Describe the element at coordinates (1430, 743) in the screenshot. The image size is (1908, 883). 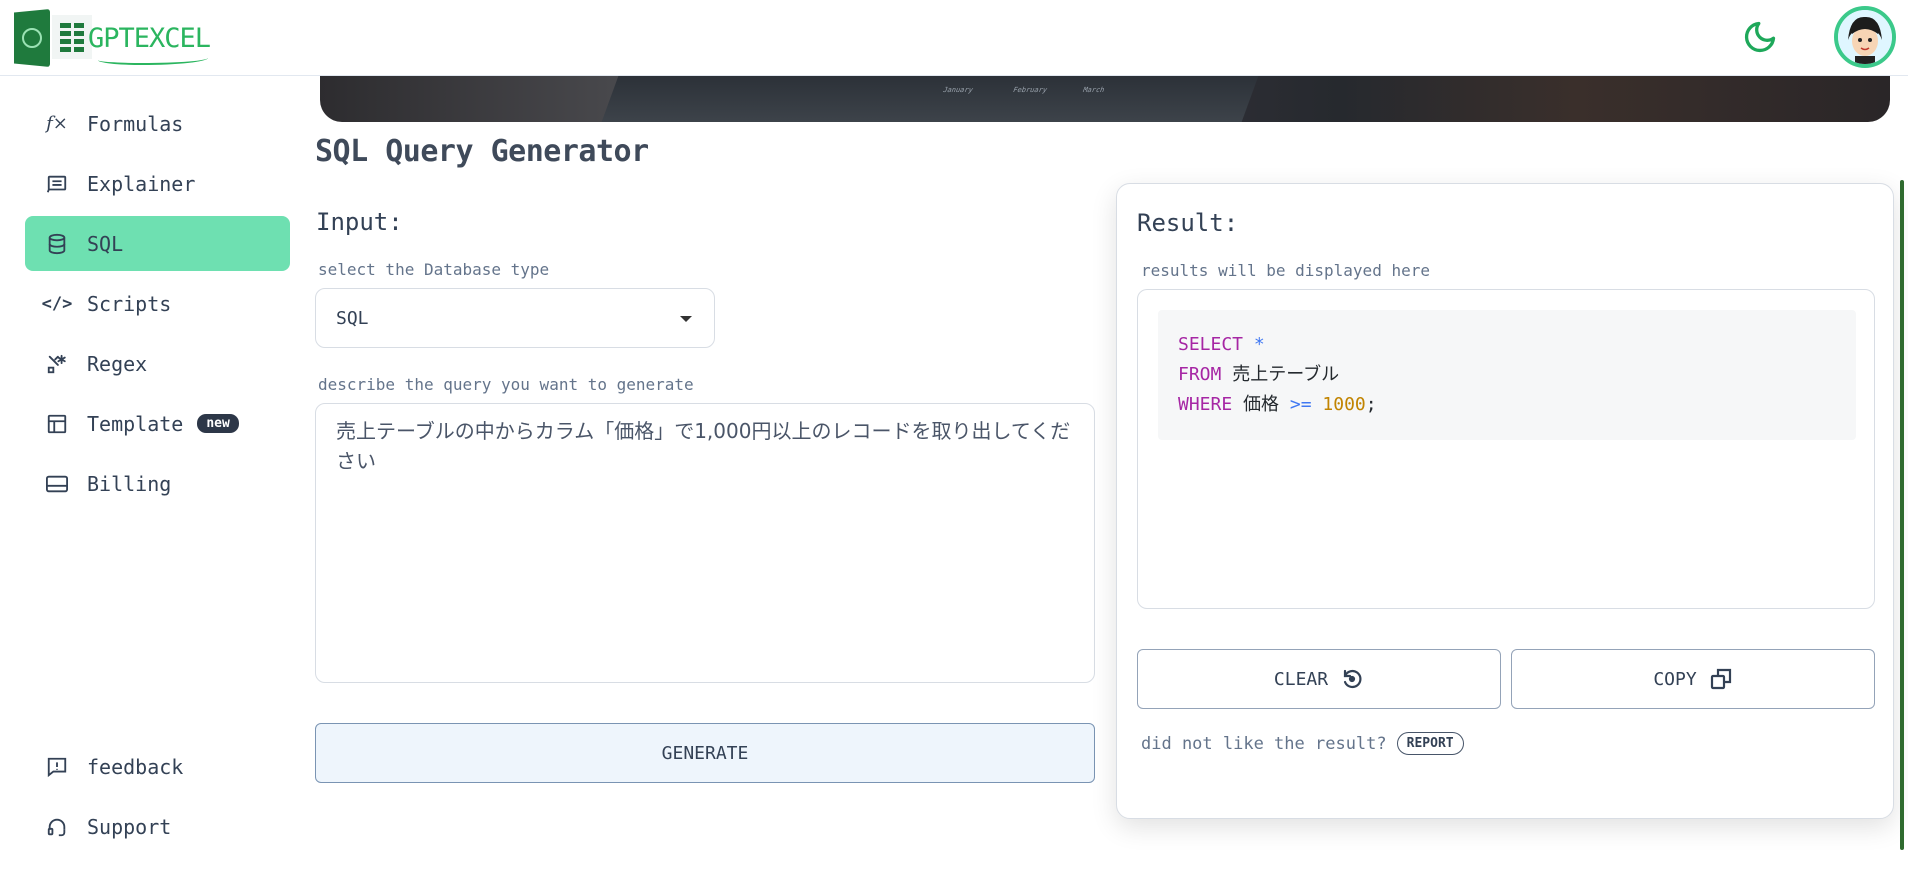
I see `report-button: REPORT` at that location.